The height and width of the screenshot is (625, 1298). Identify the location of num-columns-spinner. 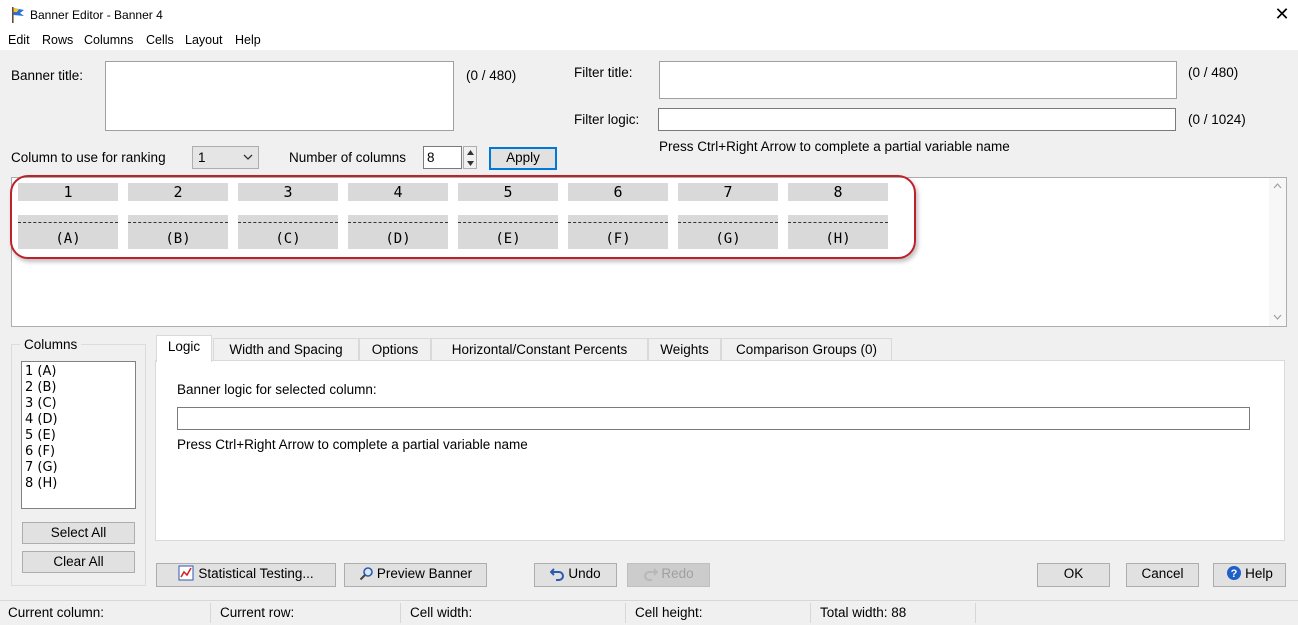
(470, 157).